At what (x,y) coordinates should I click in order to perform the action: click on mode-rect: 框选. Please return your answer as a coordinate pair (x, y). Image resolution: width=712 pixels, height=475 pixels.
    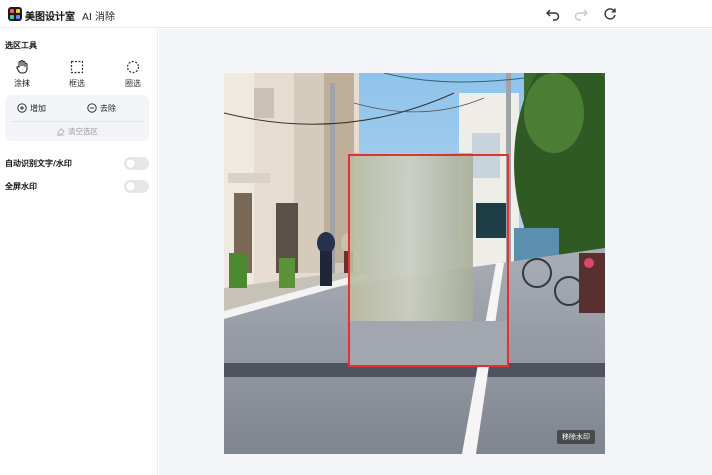
    Looking at the image, I should click on (77, 74).